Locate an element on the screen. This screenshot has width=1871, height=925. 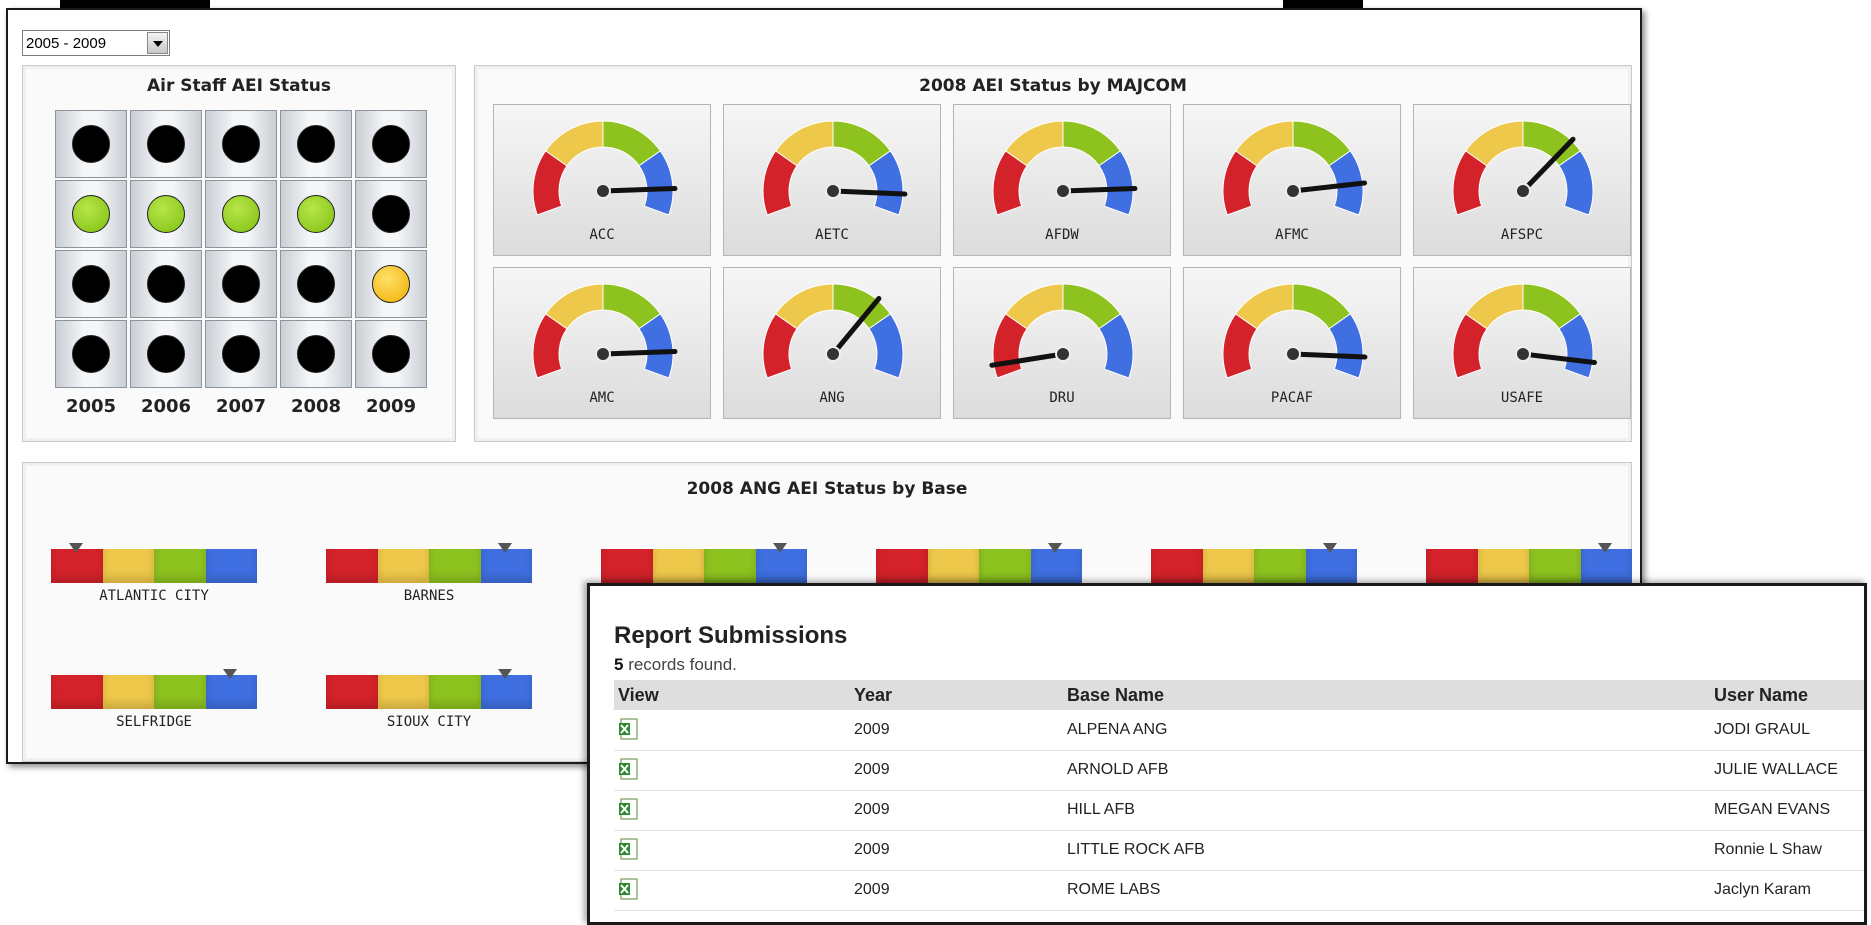
gauge-needle is located at coordinates (869, 192).